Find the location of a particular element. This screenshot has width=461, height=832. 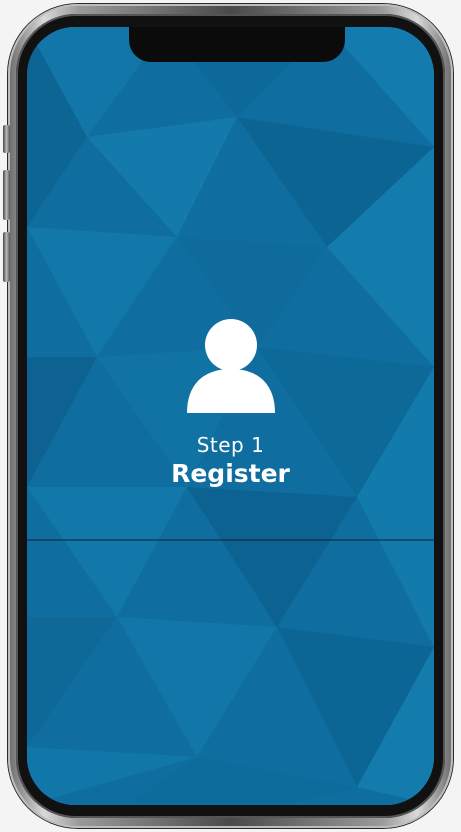

user-icon is located at coordinates (230, 366).